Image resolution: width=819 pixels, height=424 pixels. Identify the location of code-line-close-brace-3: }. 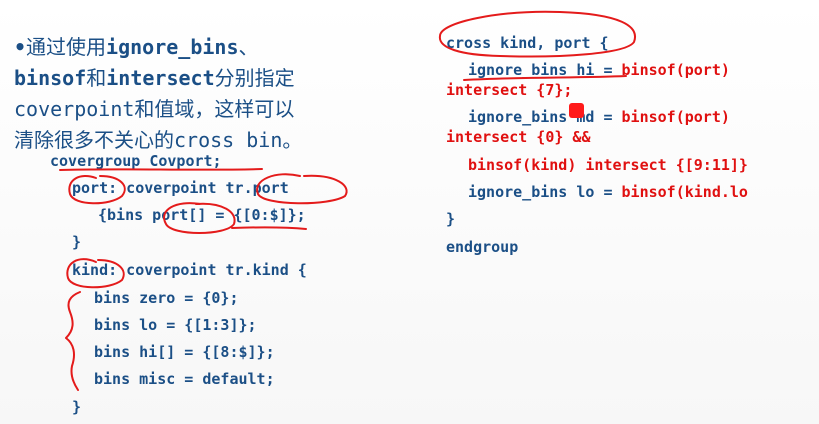
(451, 219).